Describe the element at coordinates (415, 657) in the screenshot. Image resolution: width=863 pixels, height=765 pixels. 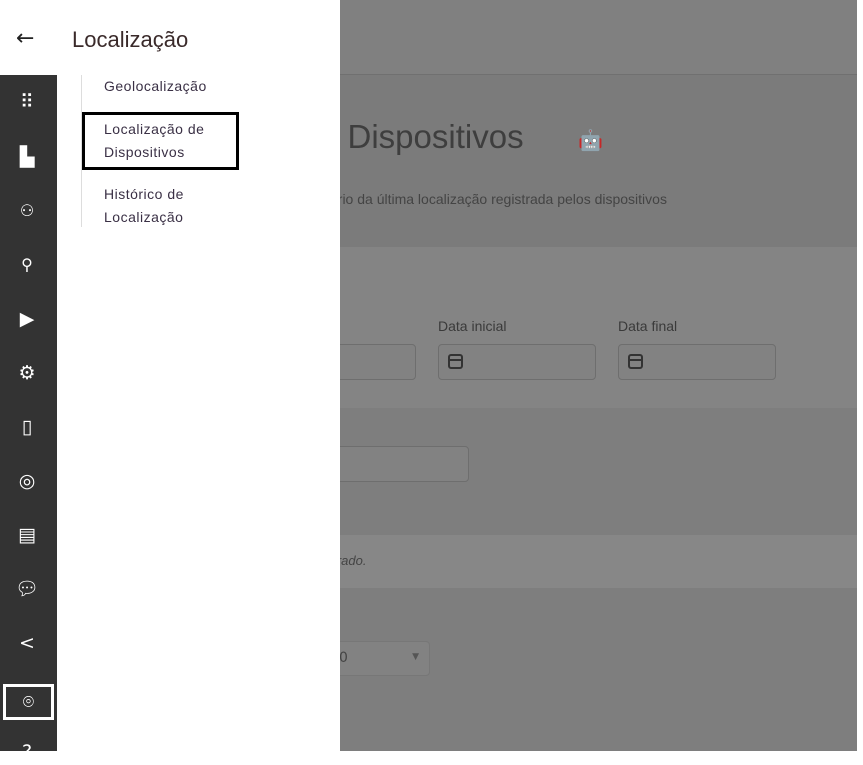
I see `chevron-down-icon: ▼` at that location.